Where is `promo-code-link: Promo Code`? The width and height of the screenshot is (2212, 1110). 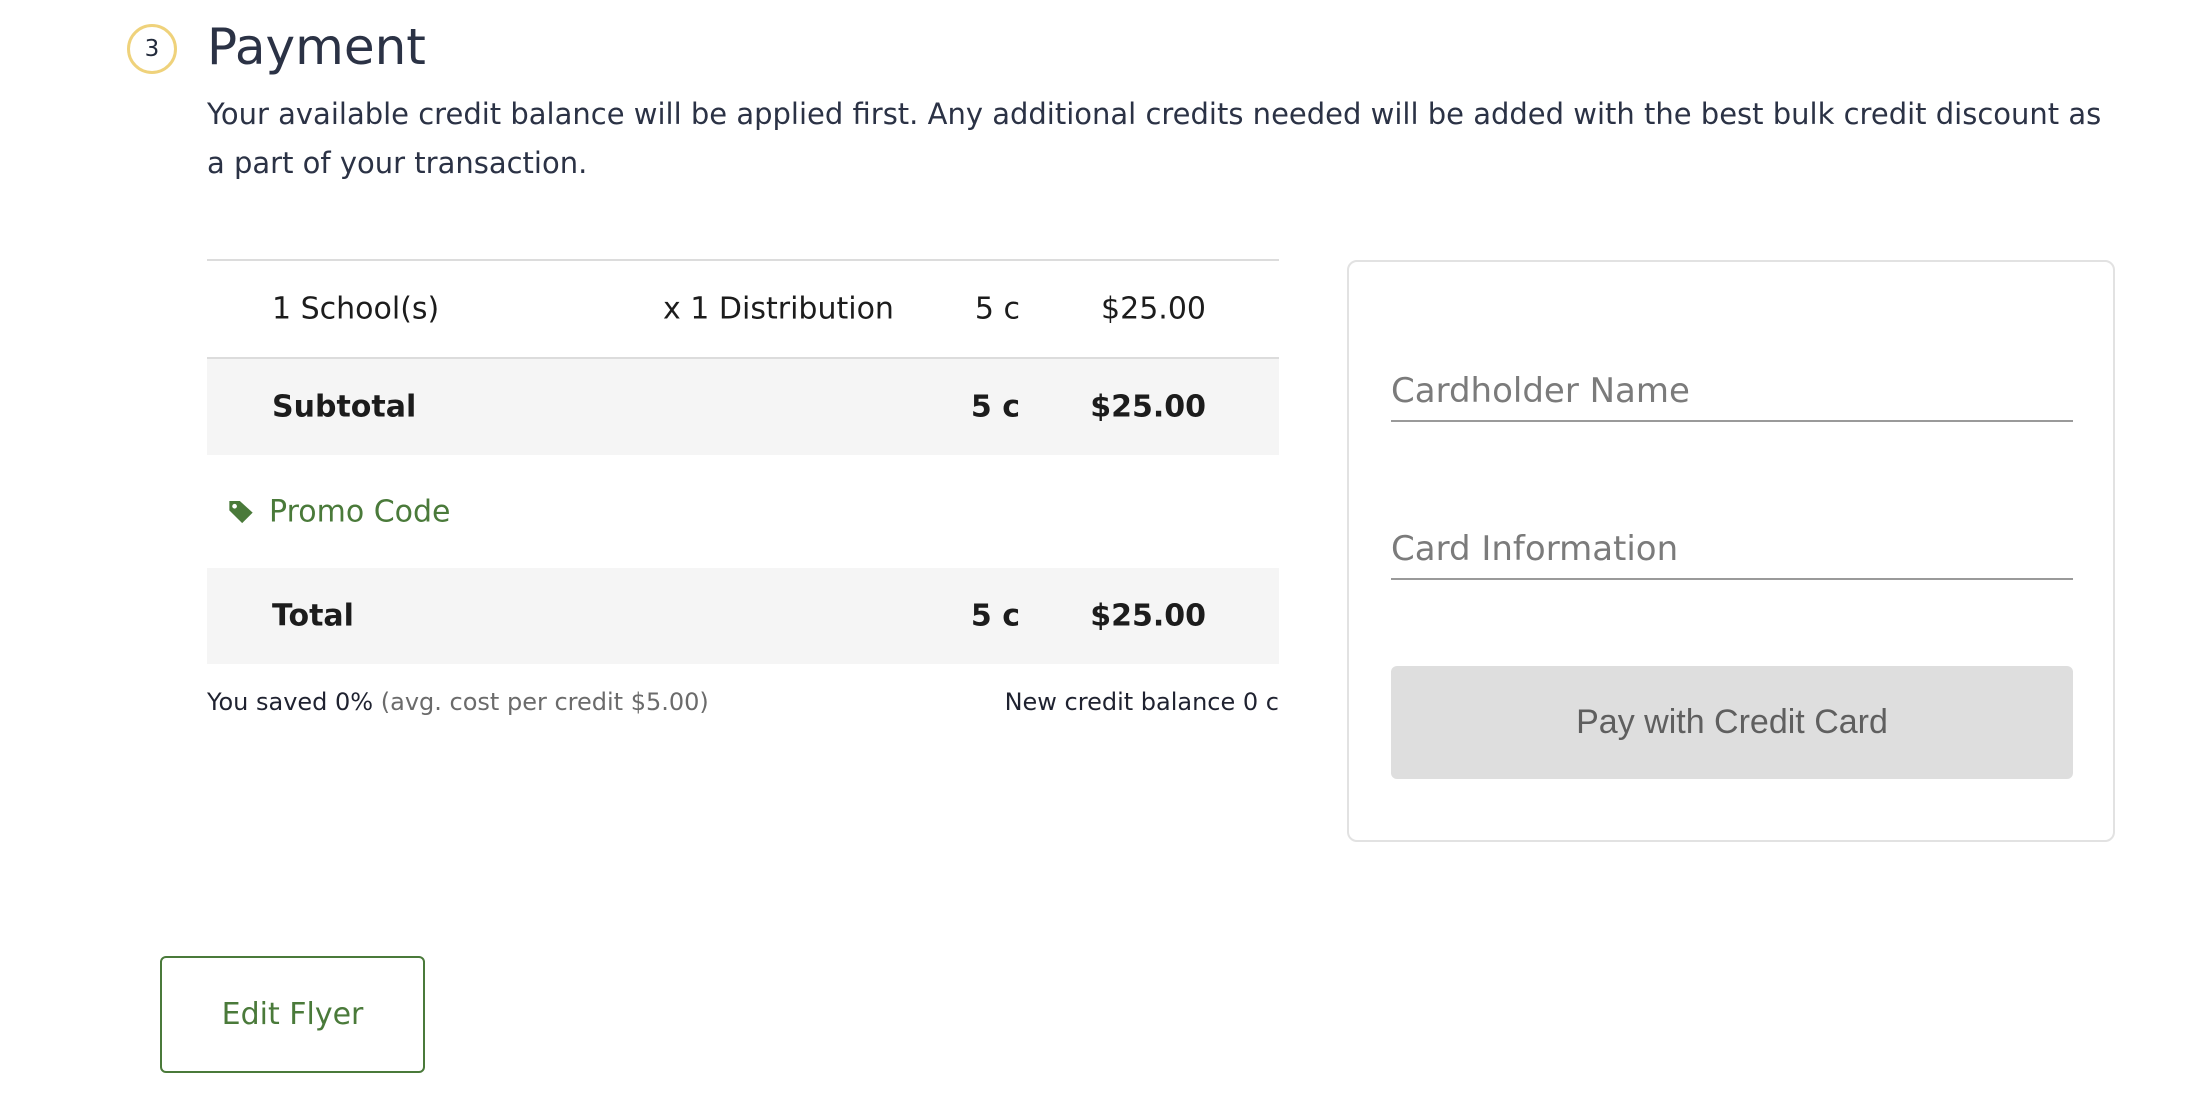 promo-code-link: Promo Code is located at coordinates (339, 511).